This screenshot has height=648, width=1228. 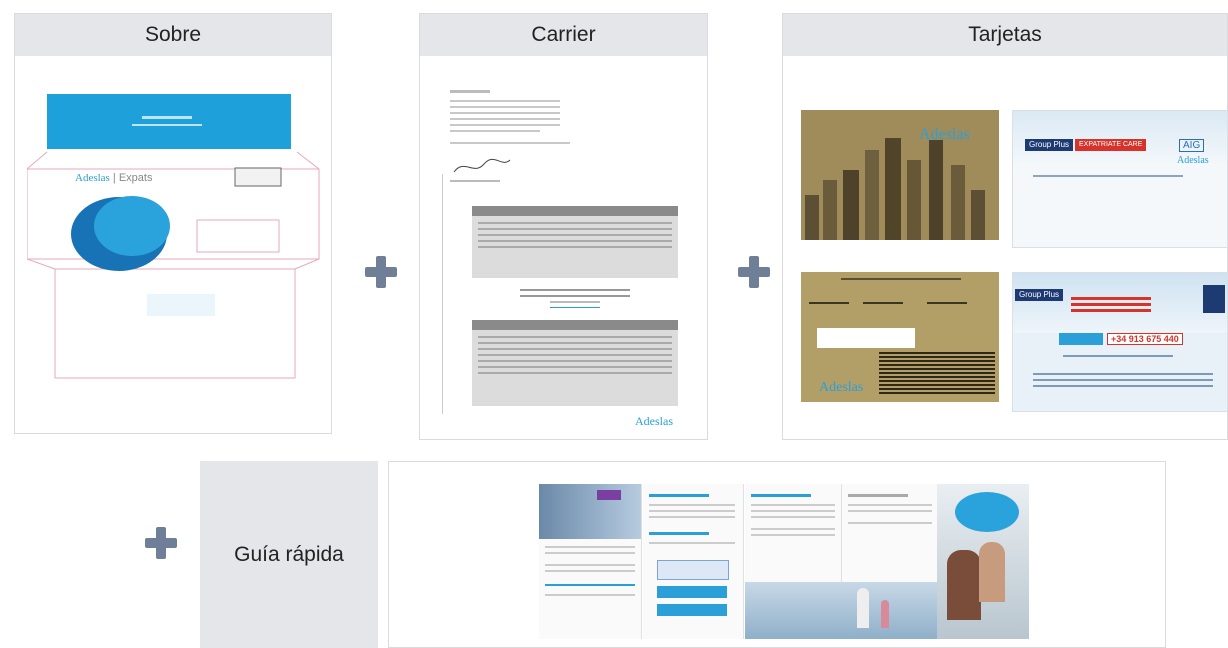 What do you see at coordinates (173, 35) in the screenshot?
I see `sobre-panel-title: Sobre` at bounding box center [173, 35].